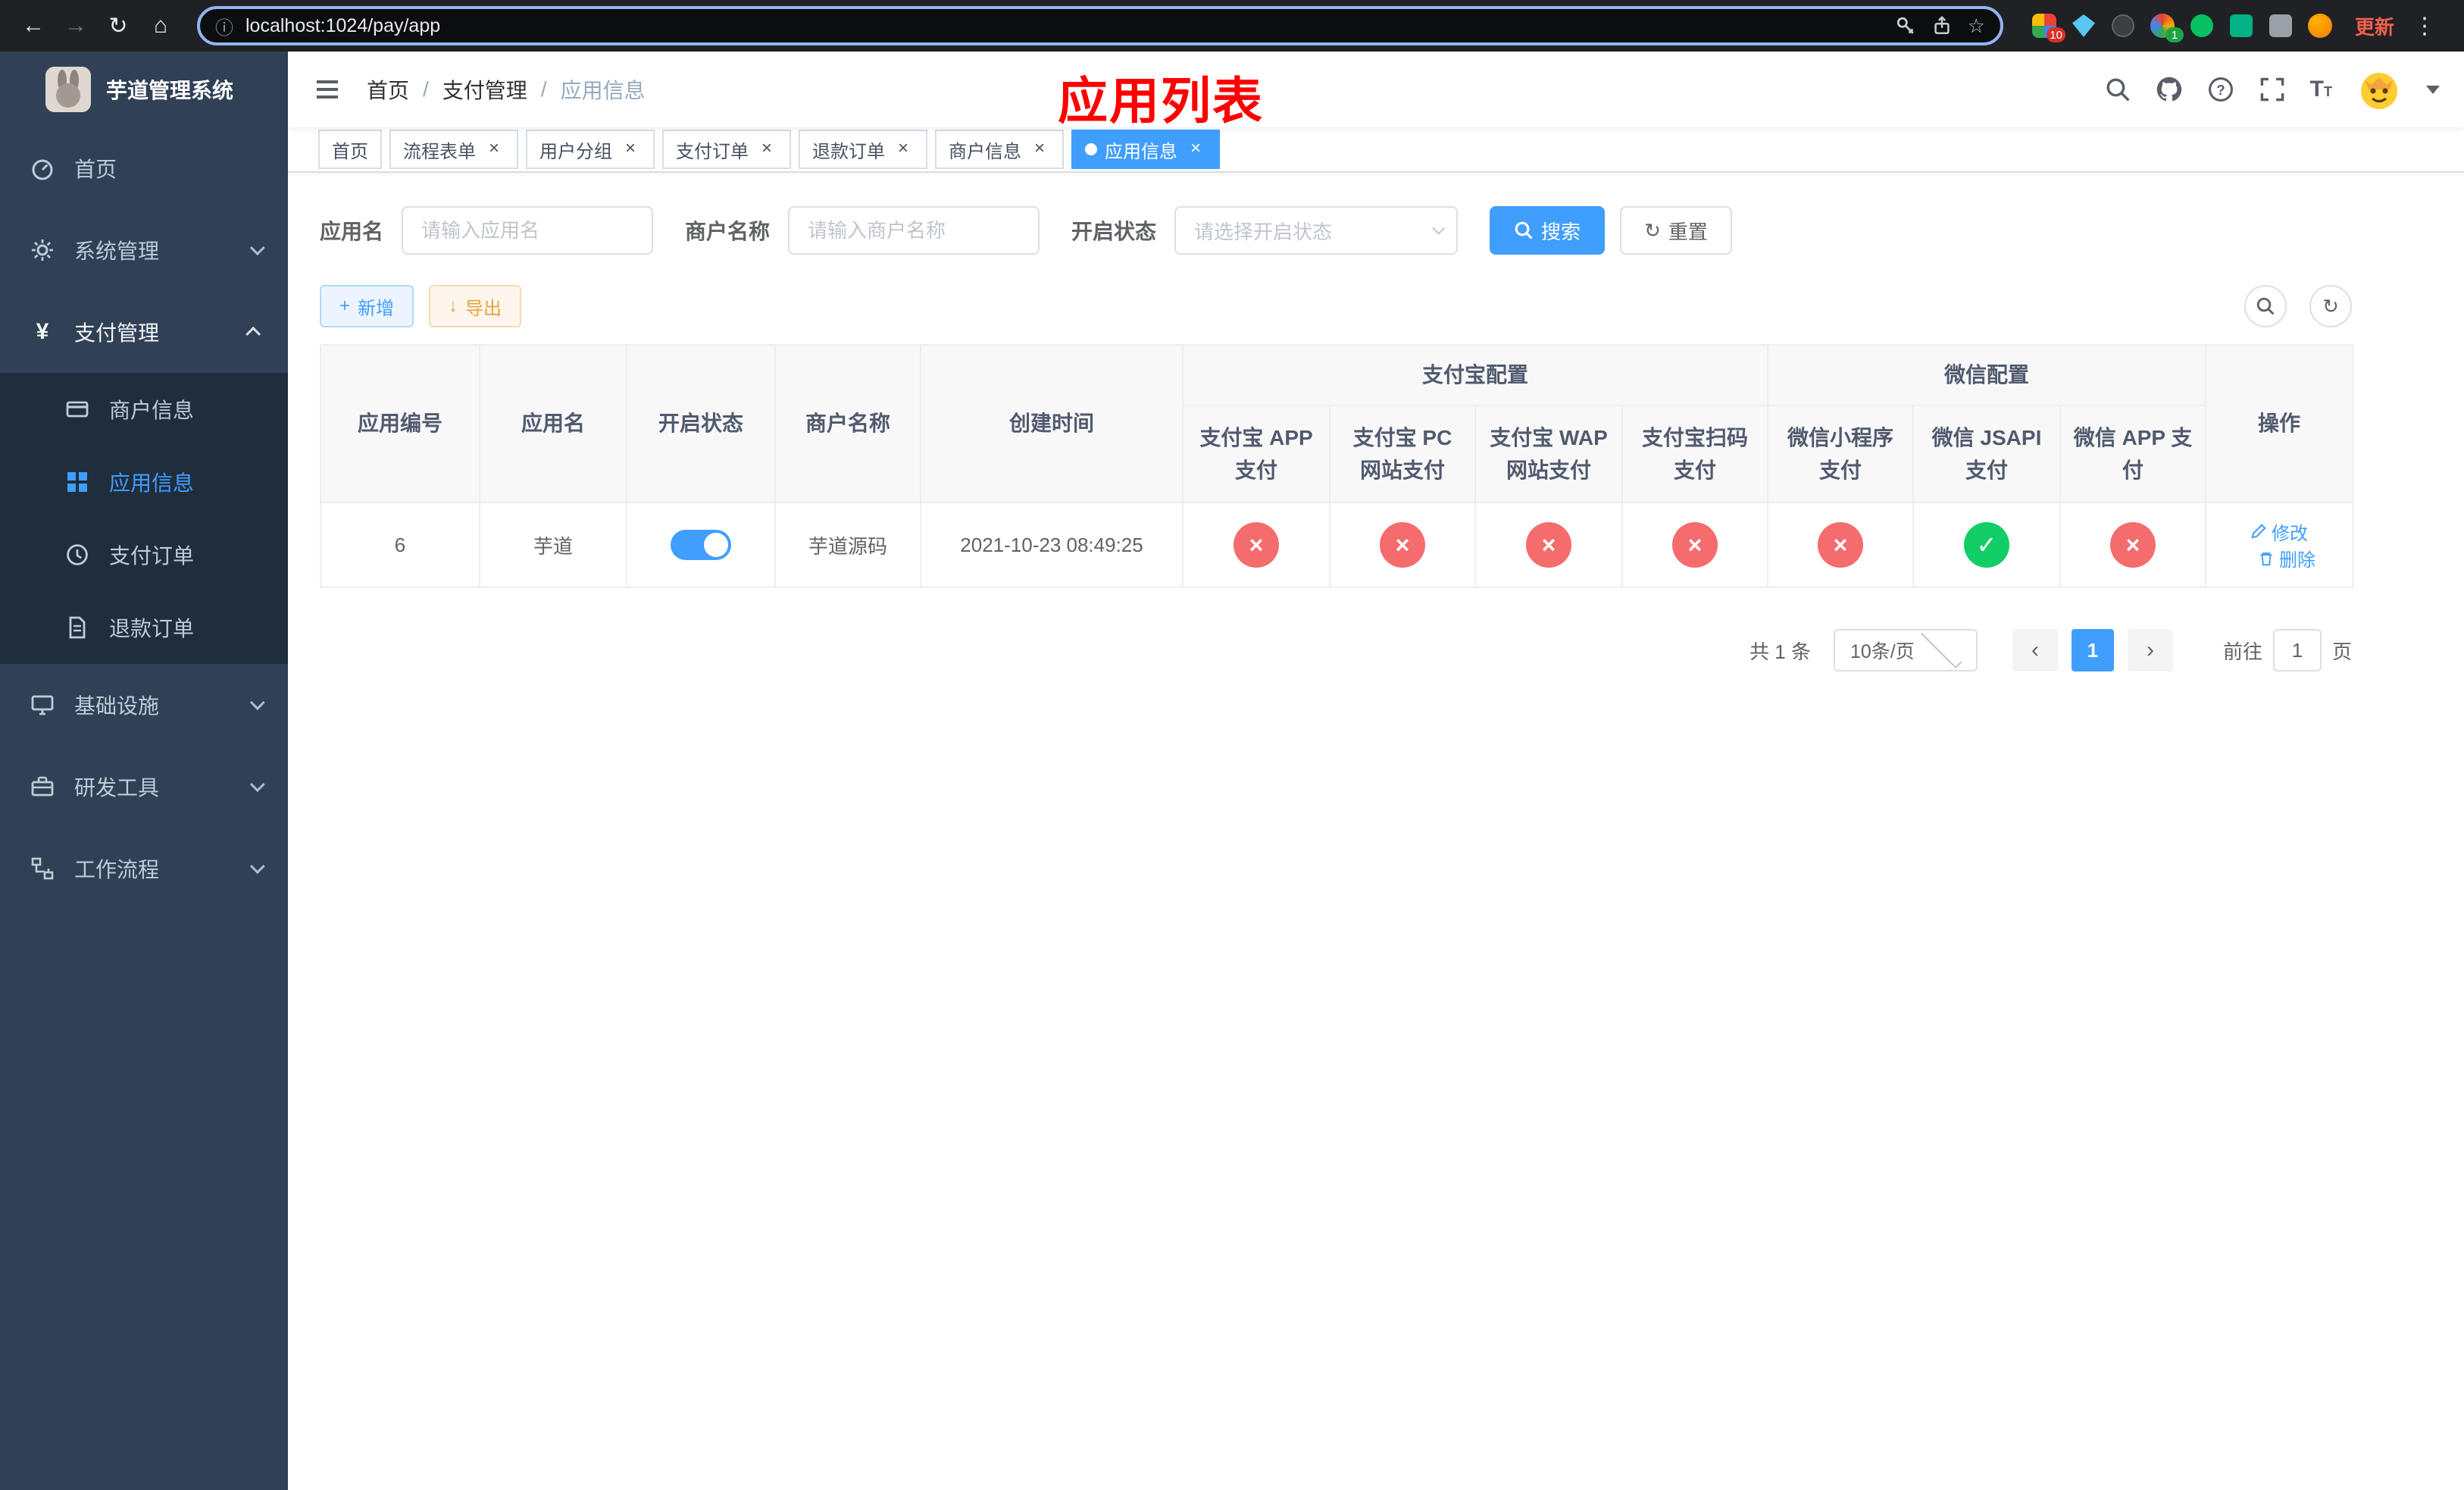 The image size is (2464, 1490). What do you see at coordinates (388, 89) in the screenshot?
I see `breadcrumb-home: 首页` at bounding box center [388, 89].